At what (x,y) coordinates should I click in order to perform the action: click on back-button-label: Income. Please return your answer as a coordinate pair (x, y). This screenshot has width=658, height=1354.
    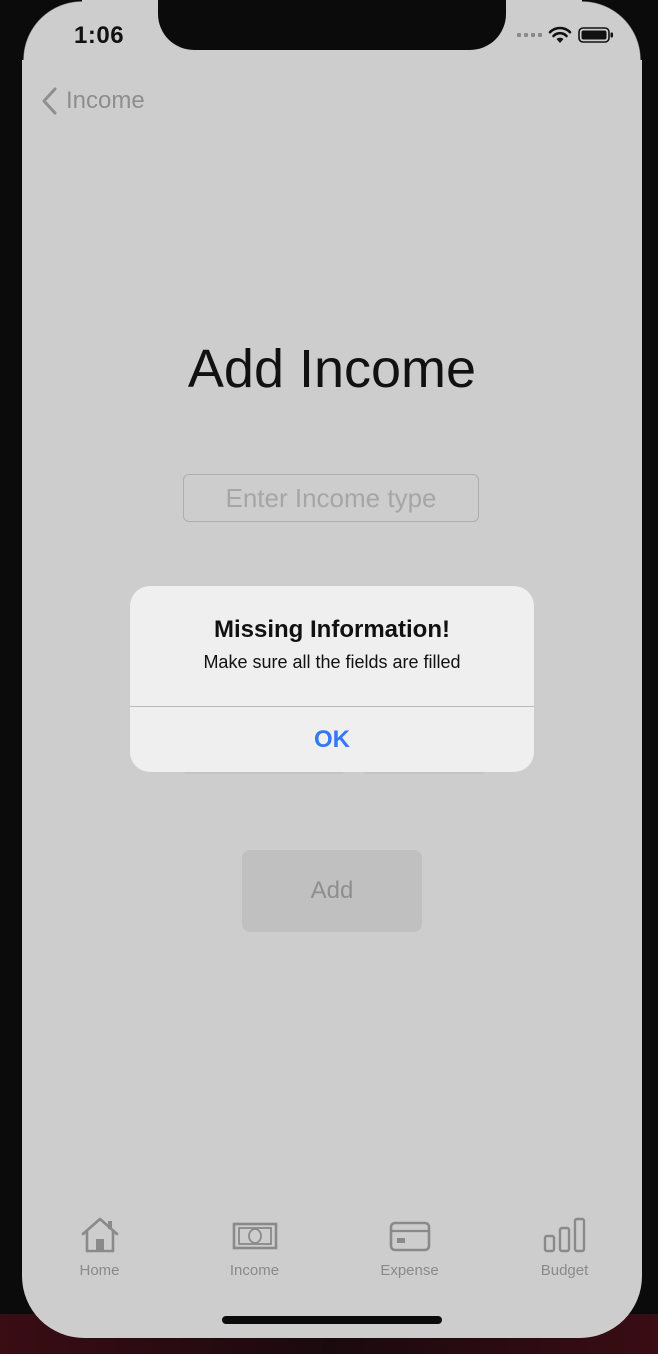
    Looking at the image, I should click on (105, 100).